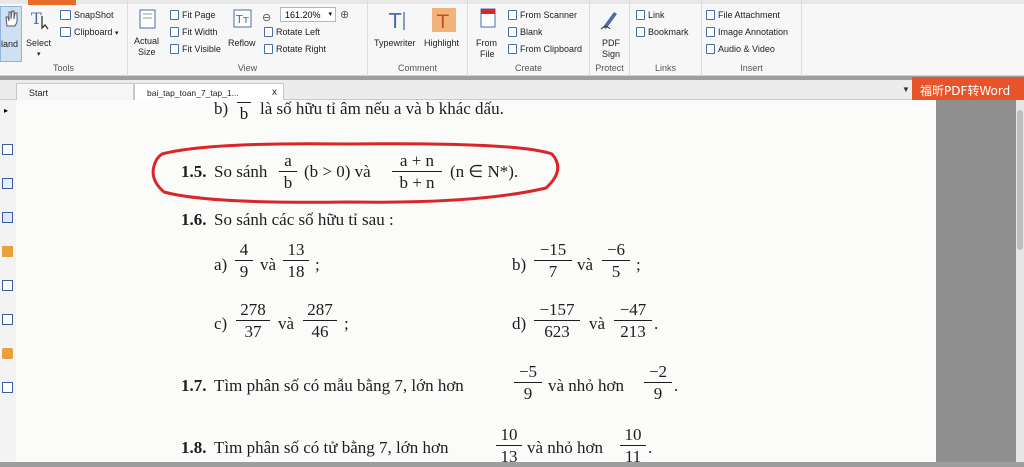 The height and width of the screenshot is (467, 1024). I want to click on fraction: 13 18, so click(296, 261).